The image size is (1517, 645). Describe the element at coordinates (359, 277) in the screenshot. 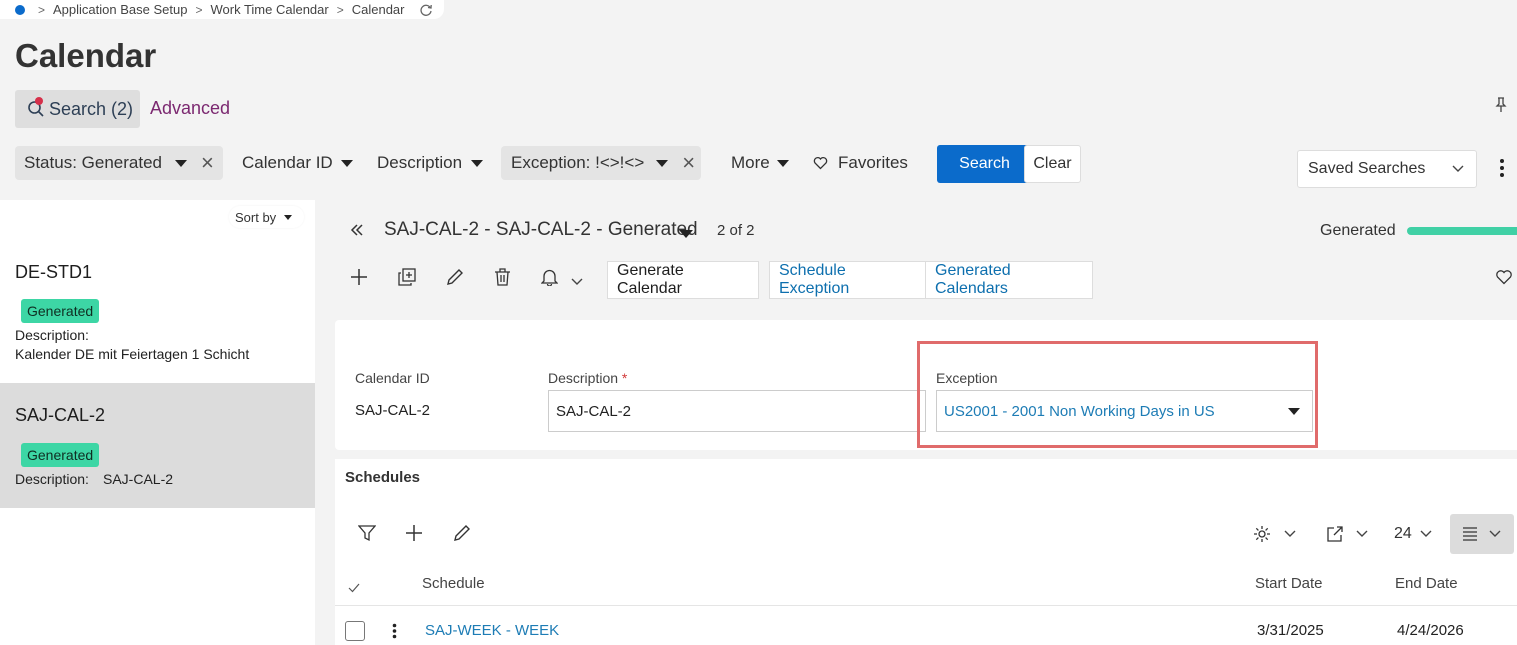

I see `add-icon` at that location.